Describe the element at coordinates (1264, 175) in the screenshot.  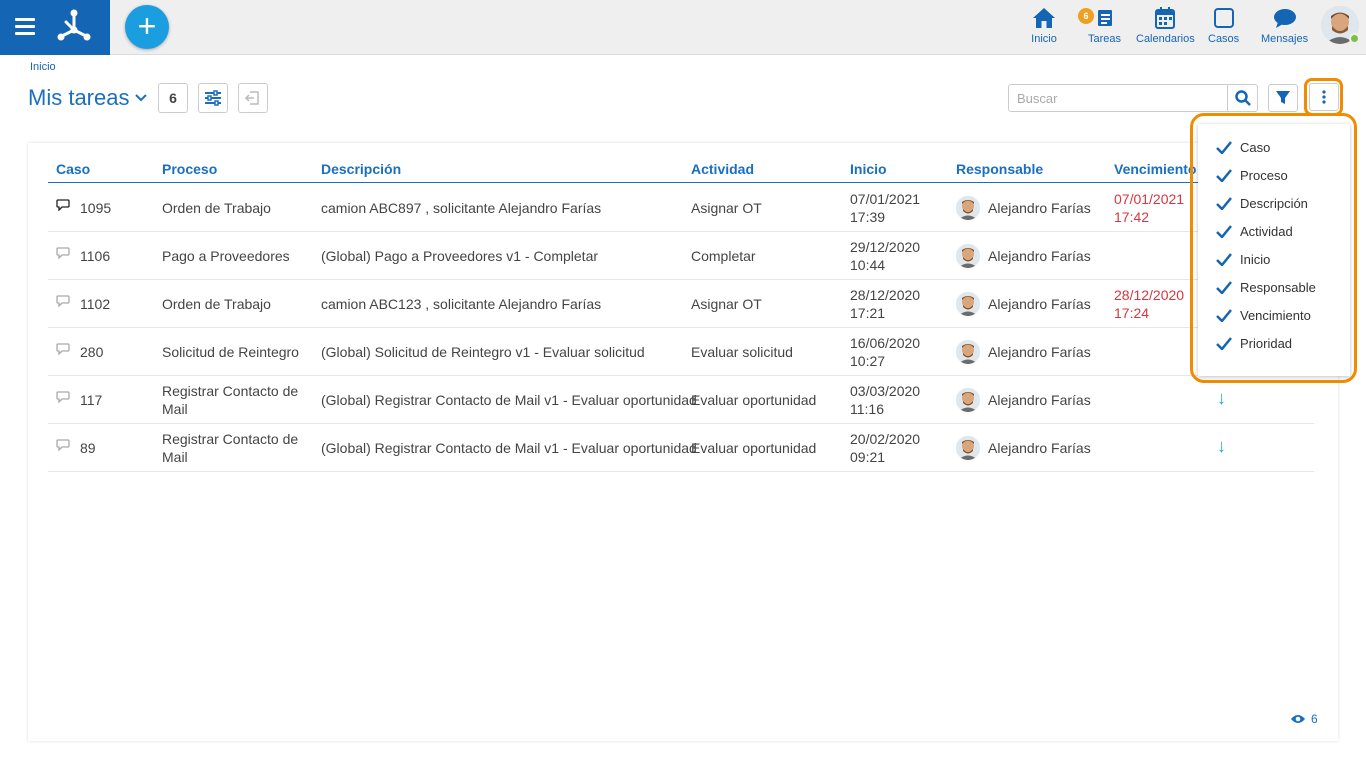
I see `column-toggle-label: Proceso` at that location.